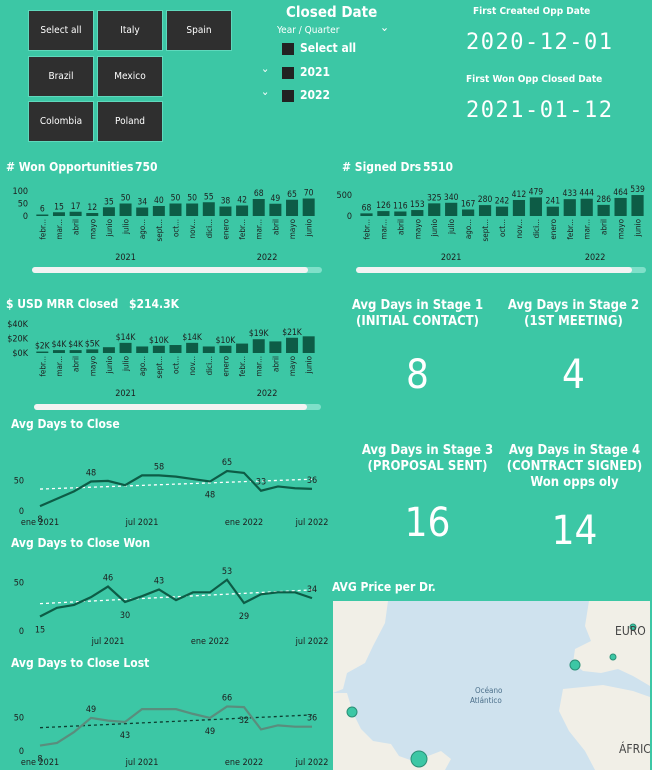  What do you see at coordinates (519, 195) in the screenshot?
I see `data-label: 412` at bounding box center [519, 195].